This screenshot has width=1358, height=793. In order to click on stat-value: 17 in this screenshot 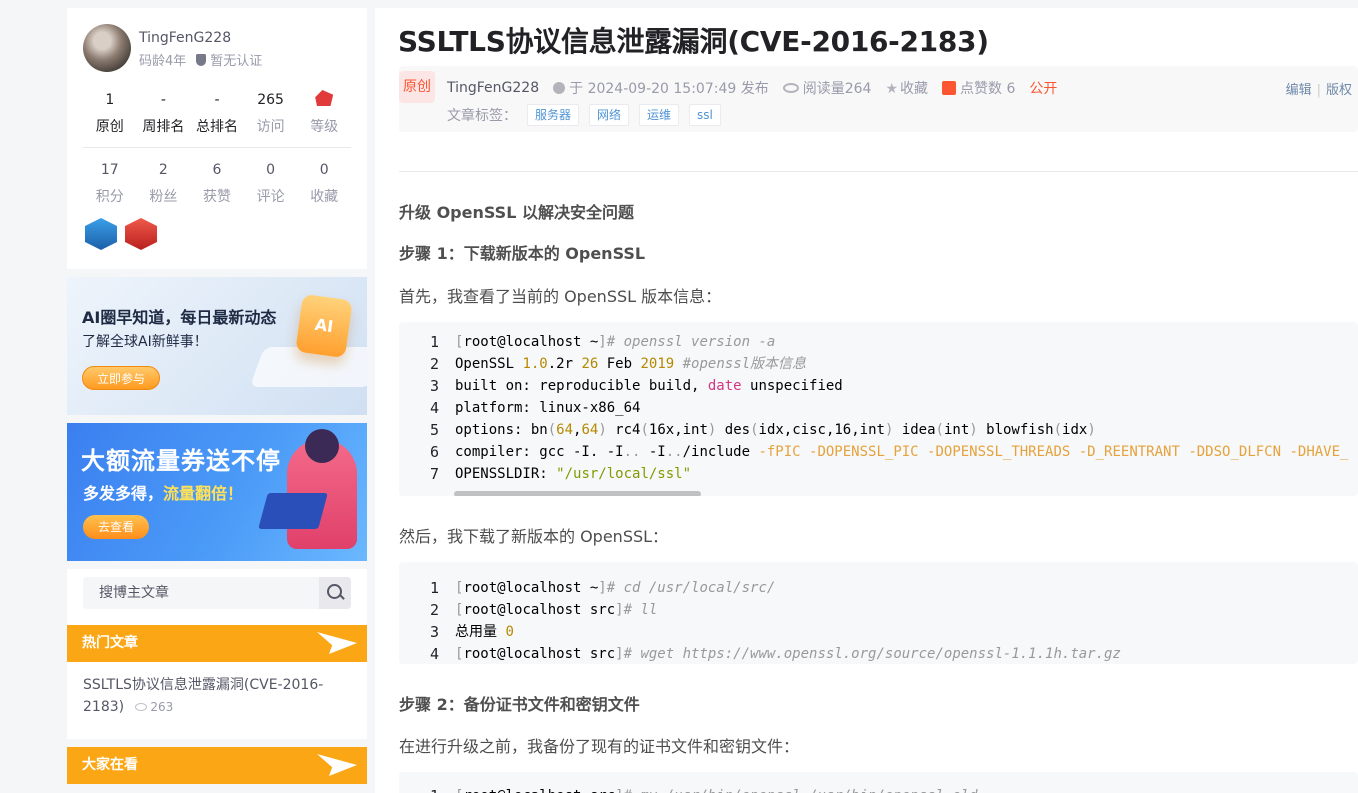, I will do `click(109, 170)`.